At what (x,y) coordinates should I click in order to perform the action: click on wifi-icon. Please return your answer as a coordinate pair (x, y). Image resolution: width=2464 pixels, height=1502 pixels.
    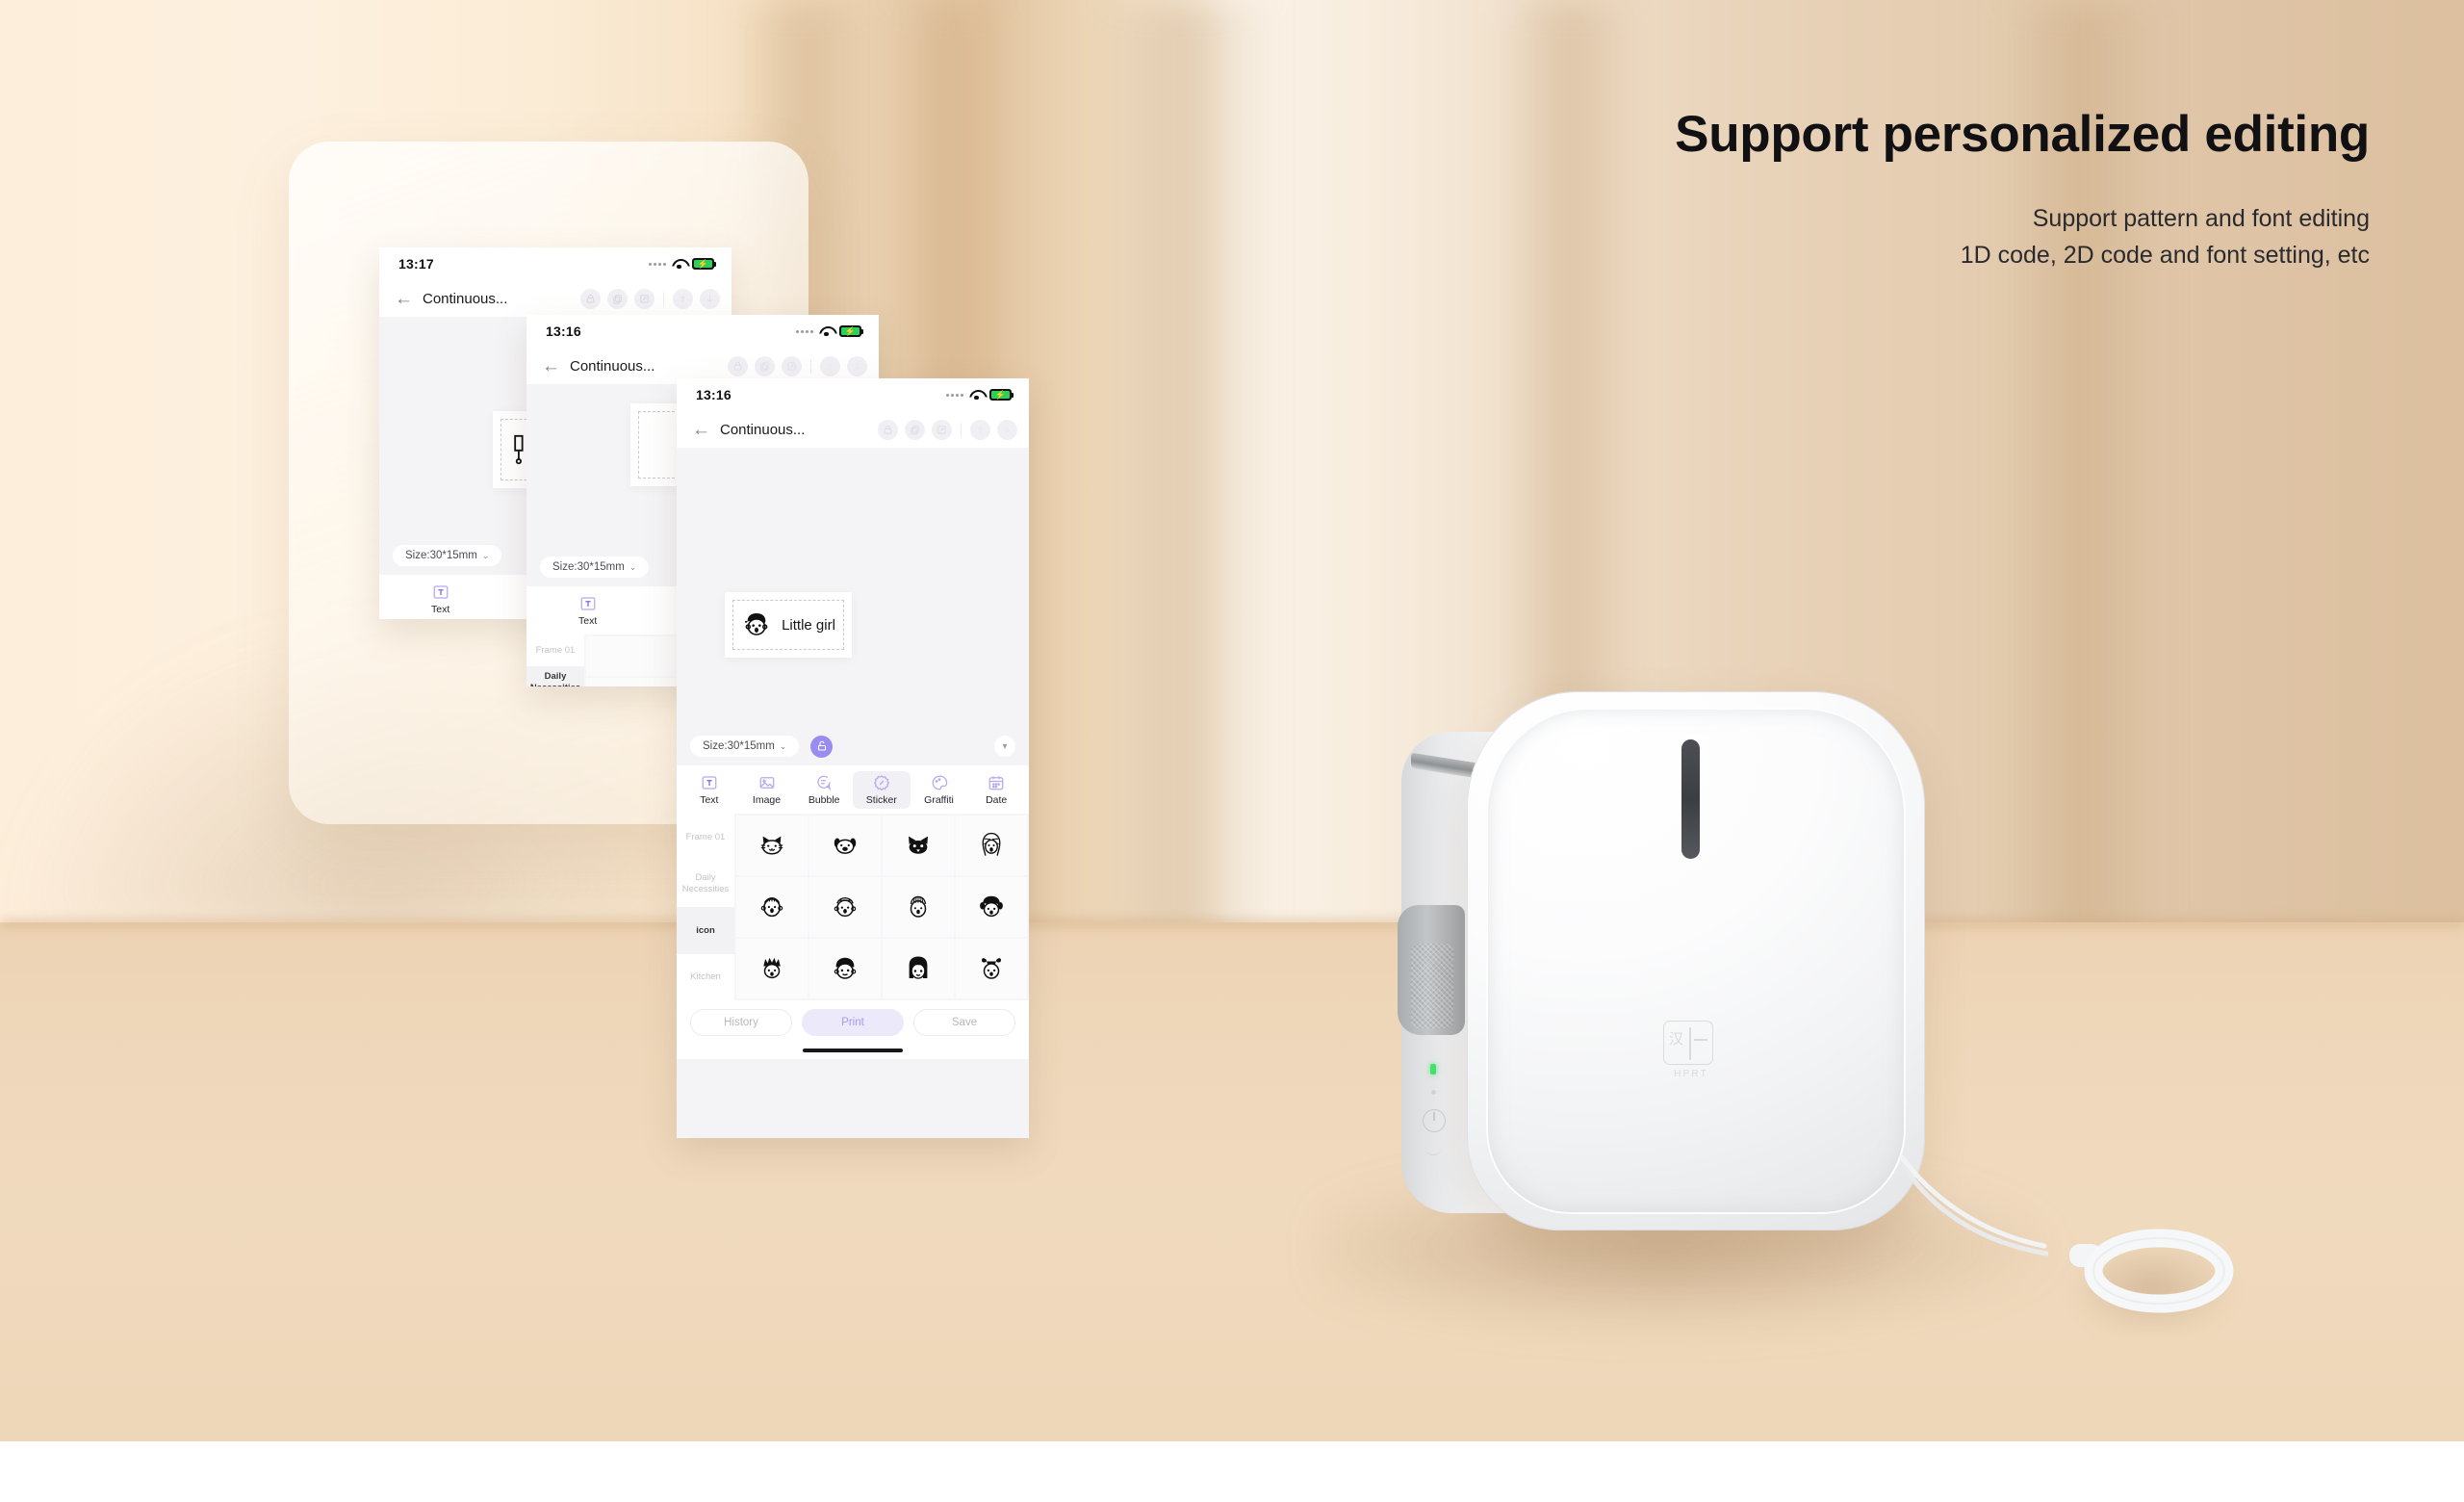
    Looking at the image, I should click on (976, 395).